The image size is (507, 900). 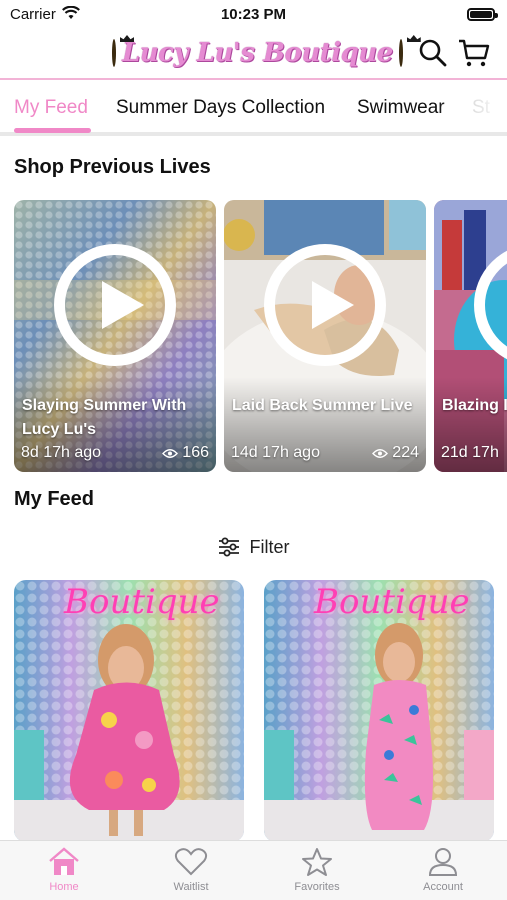 I want to click on live-views: 224, so click(x=395, y=453).